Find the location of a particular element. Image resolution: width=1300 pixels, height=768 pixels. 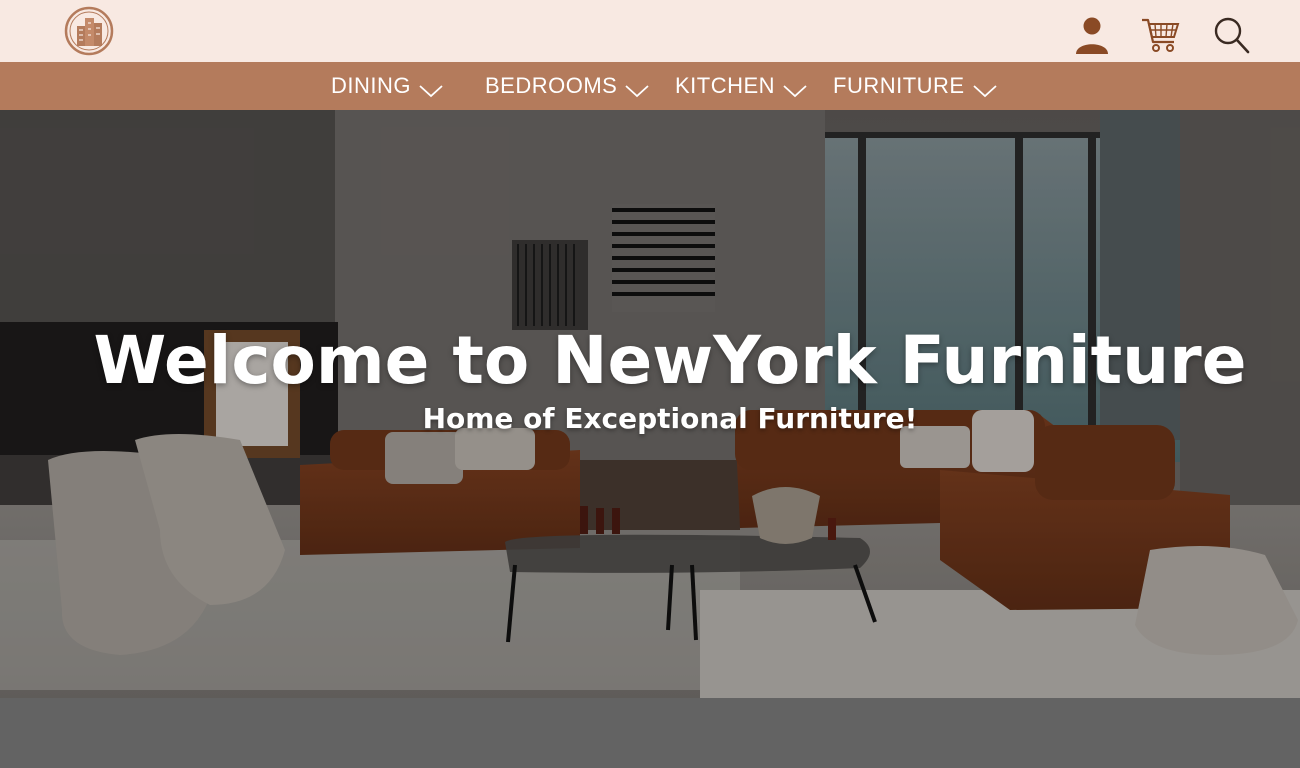

main-nav: DINING BEDROOMS KITCHEN FURNITURE is located at coordinates (650, 86).